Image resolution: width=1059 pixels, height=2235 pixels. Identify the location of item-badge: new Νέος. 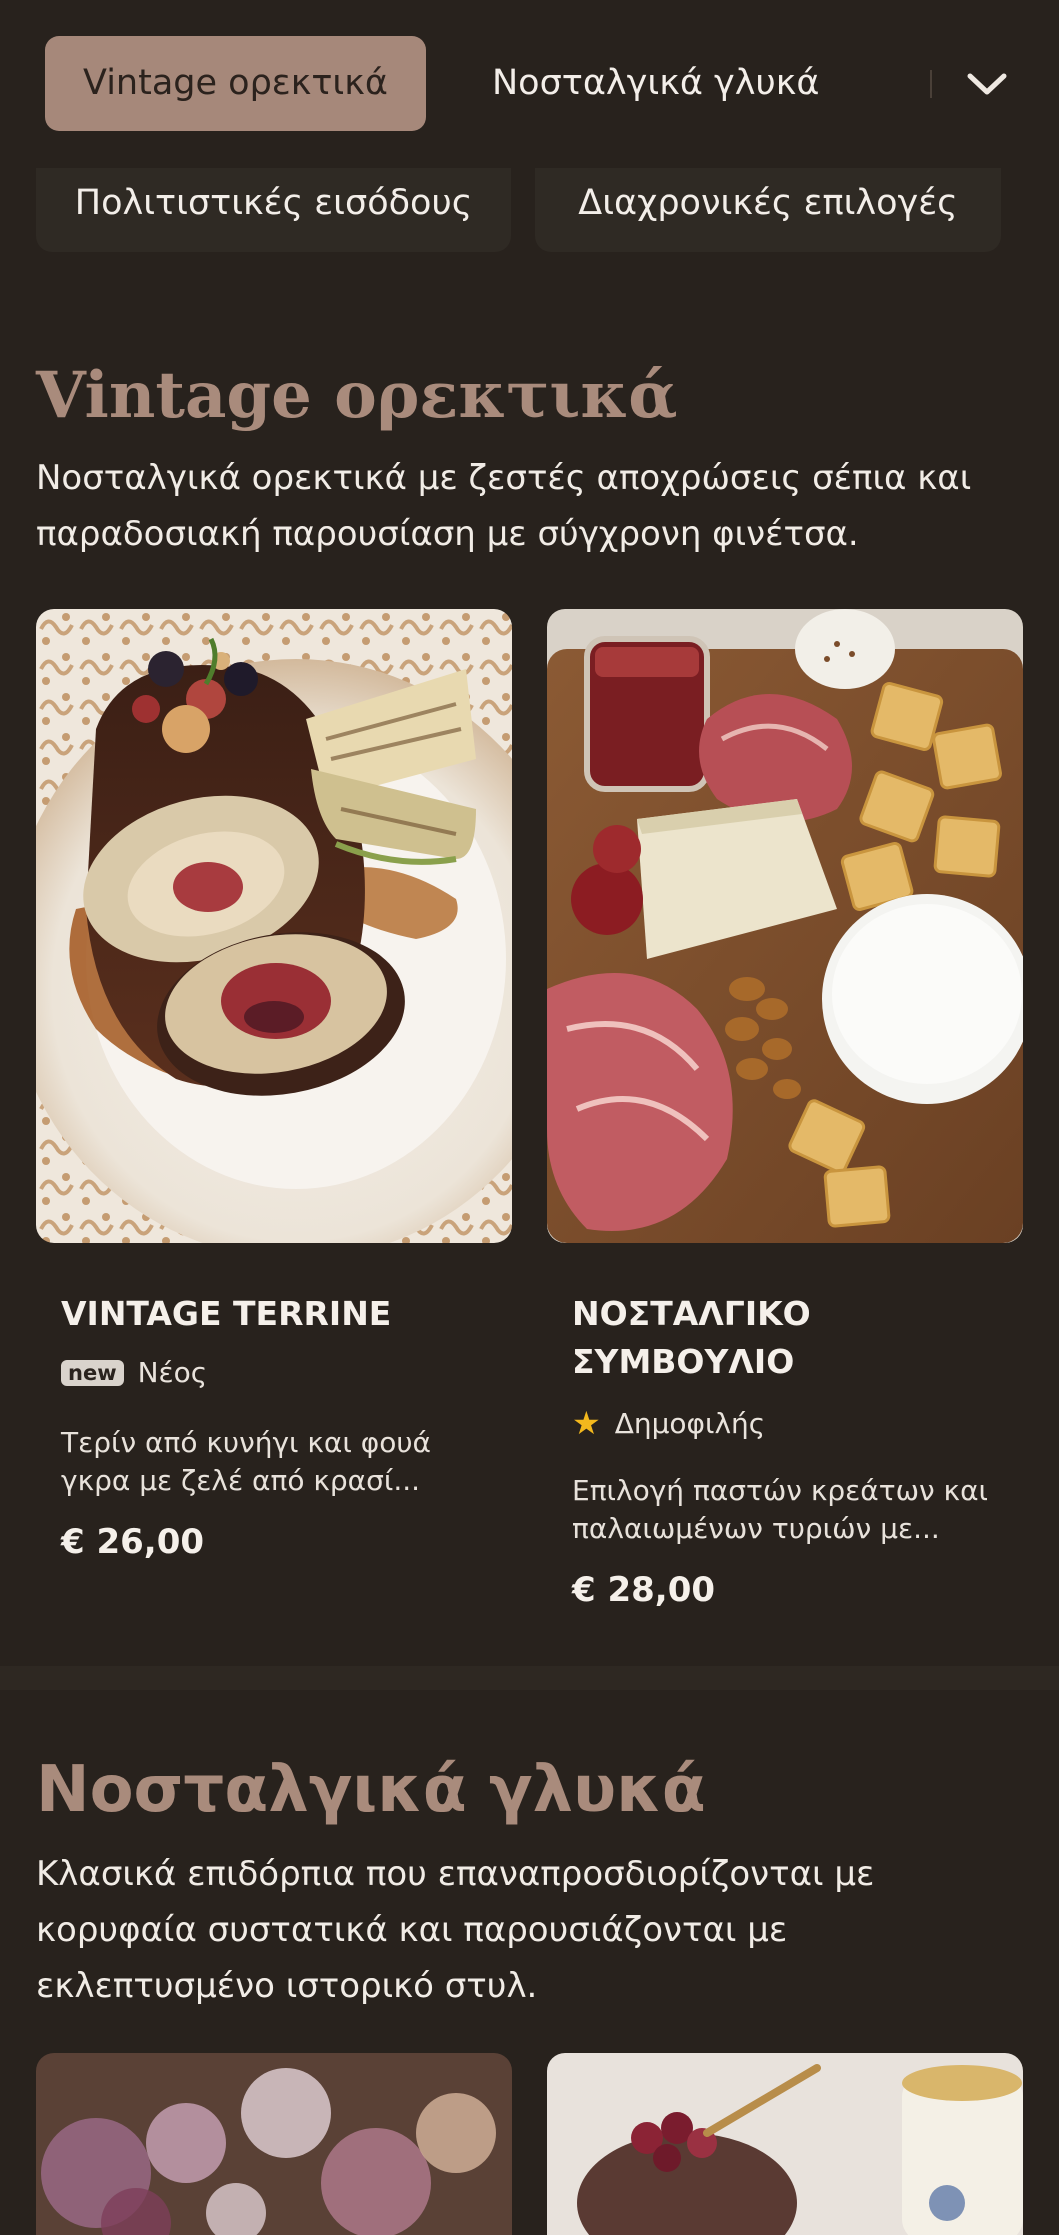
(134, 1372).